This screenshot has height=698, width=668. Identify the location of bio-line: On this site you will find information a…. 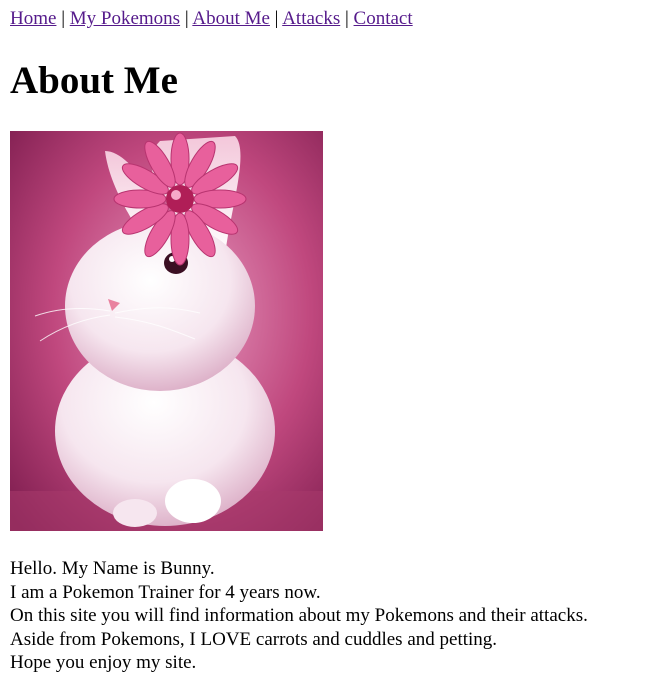
(299, 615).